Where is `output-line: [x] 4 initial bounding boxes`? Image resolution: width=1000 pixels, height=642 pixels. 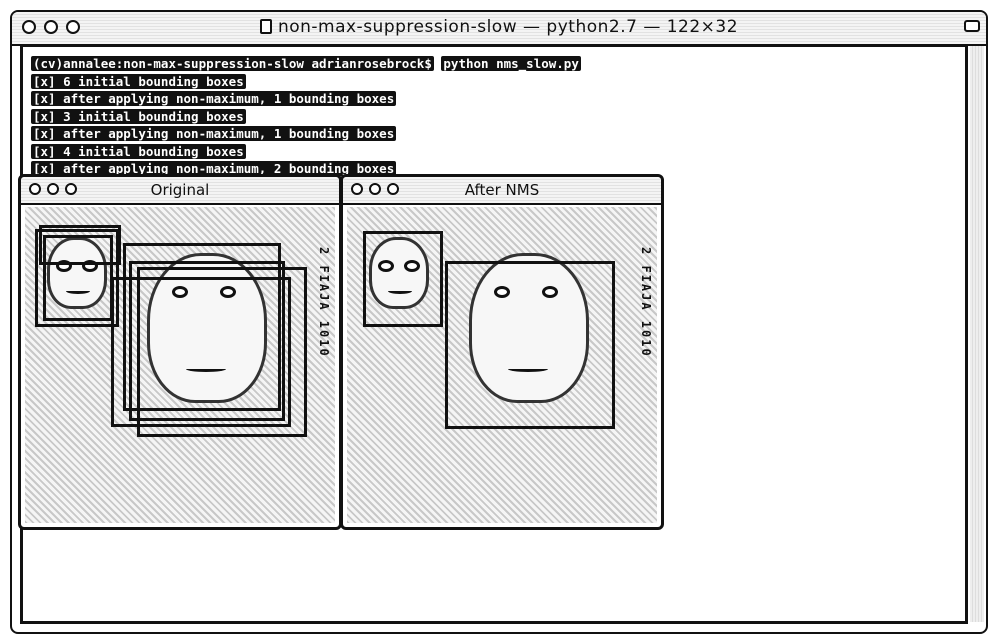
output-line: [x] 4 initial bounding boxes is located at coordinates (138, 151).